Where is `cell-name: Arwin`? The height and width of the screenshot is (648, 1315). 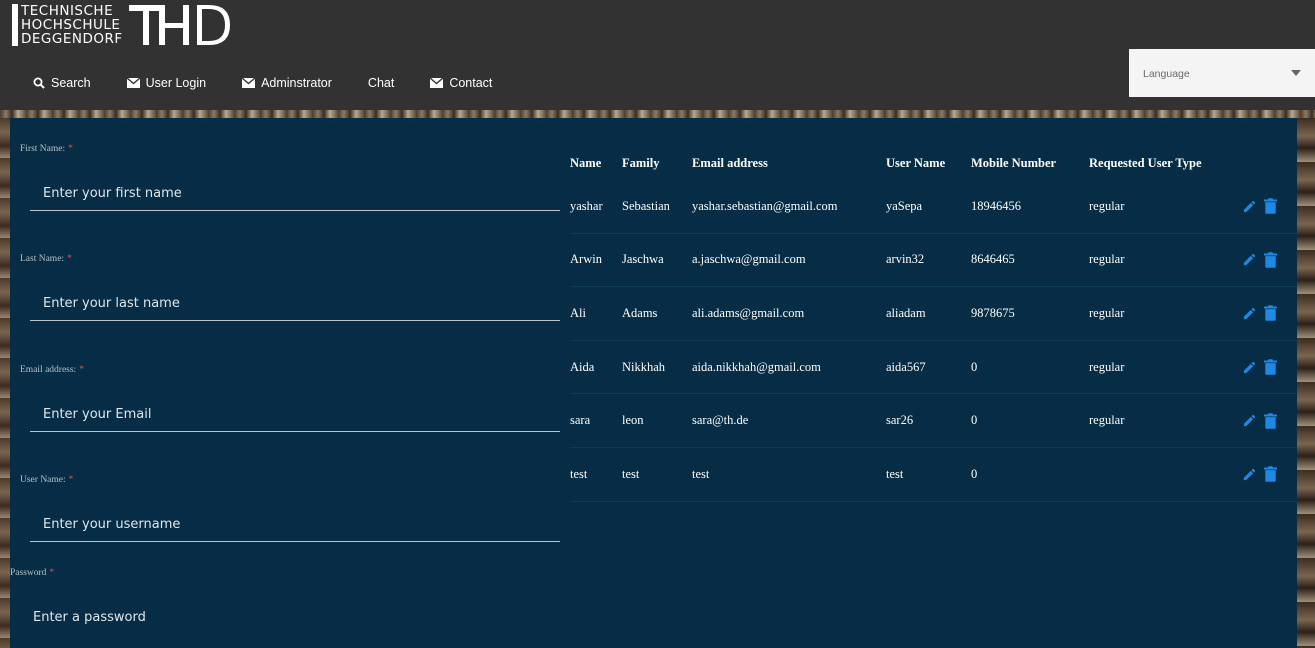 cell-name: Arwin is located at coordinates (586, 259).